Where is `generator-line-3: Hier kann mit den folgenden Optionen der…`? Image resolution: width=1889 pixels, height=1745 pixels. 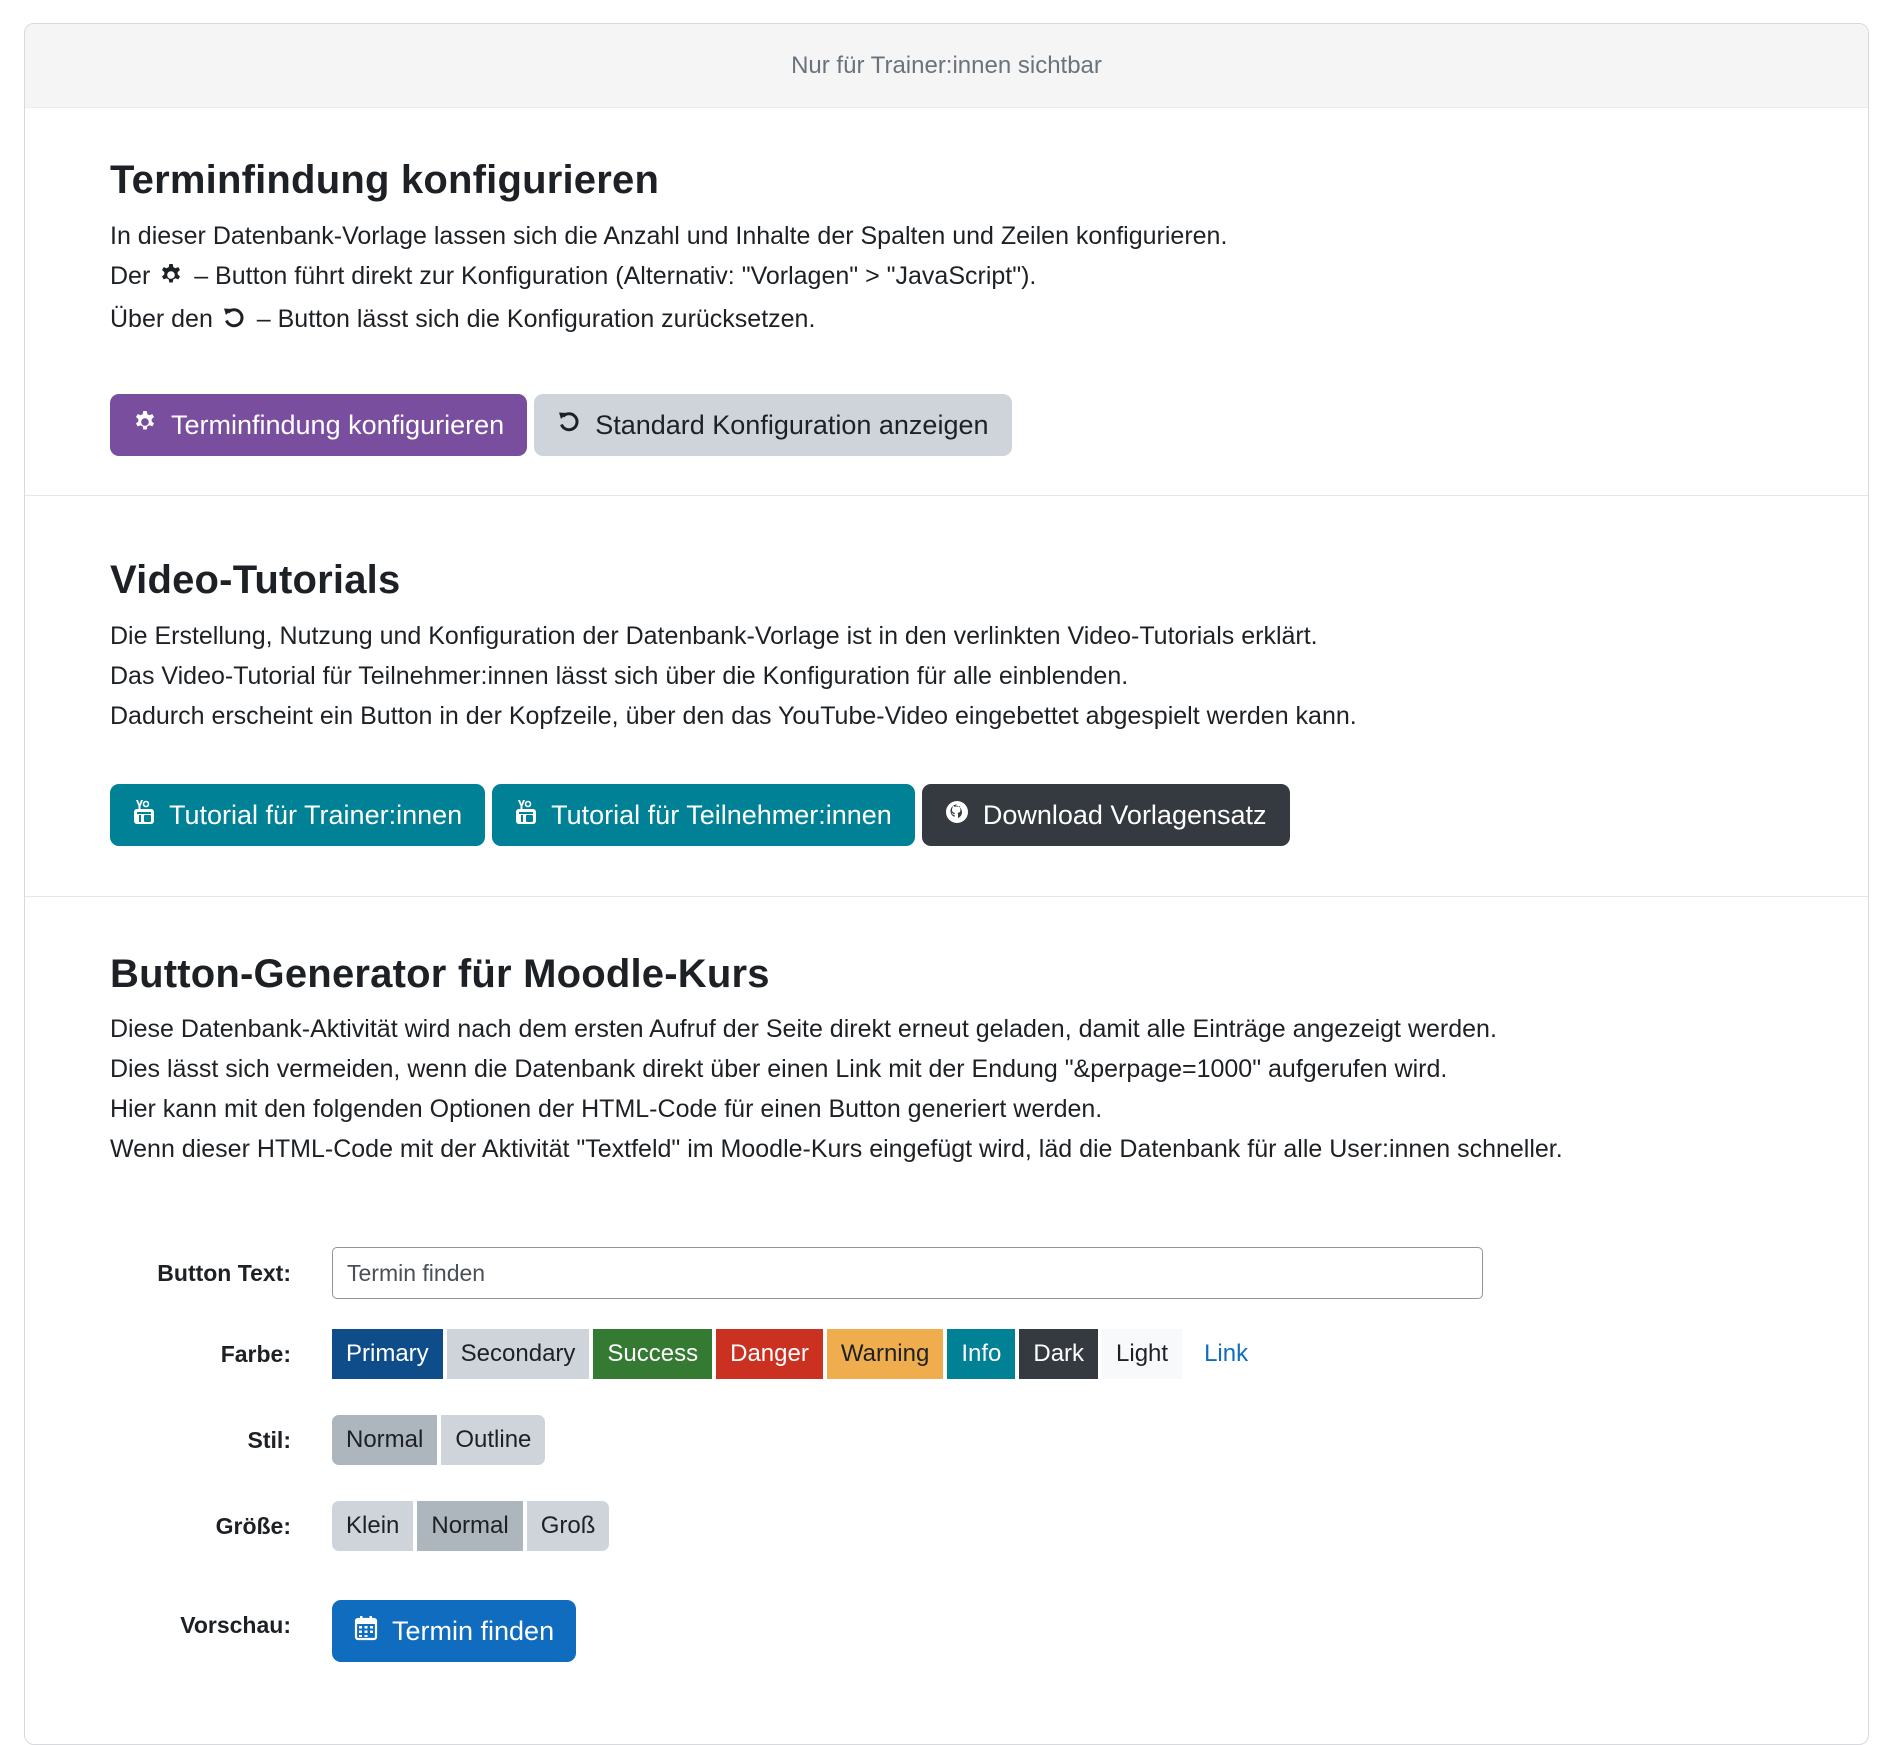
generator-line-3: Hier kann mit den folgenden Optionen der… is located at coordinates (606, 1109).